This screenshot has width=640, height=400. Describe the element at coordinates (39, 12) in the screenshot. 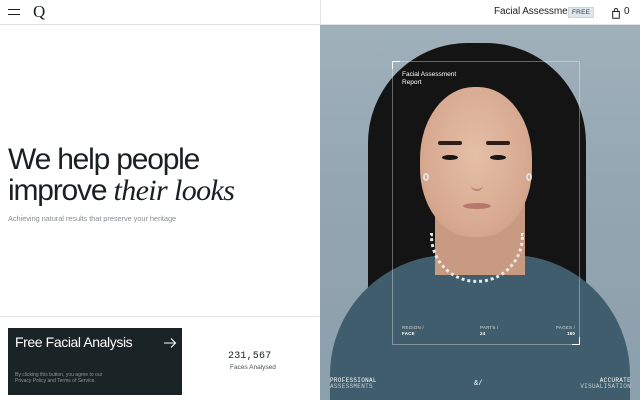

I see `logo: Q` at that location.